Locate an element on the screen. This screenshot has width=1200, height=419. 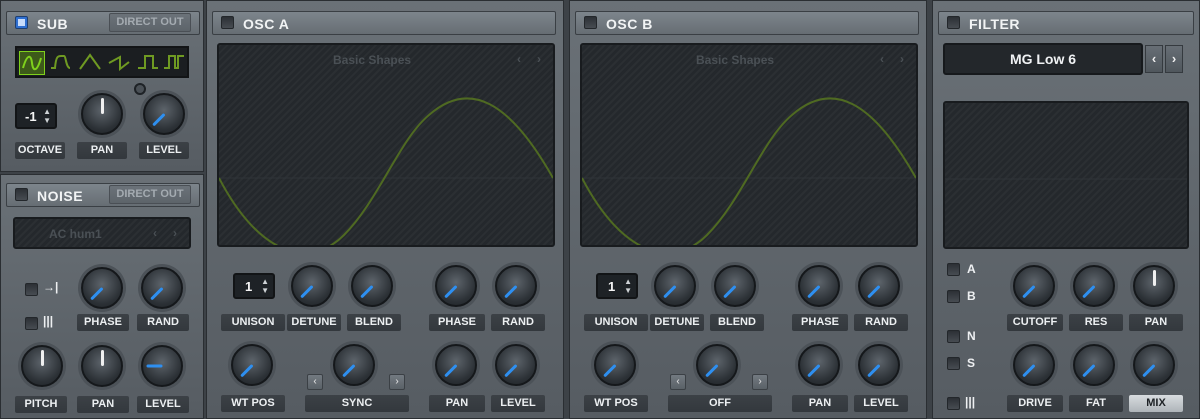
filter-response-display is located at coordinates (1066, 175).